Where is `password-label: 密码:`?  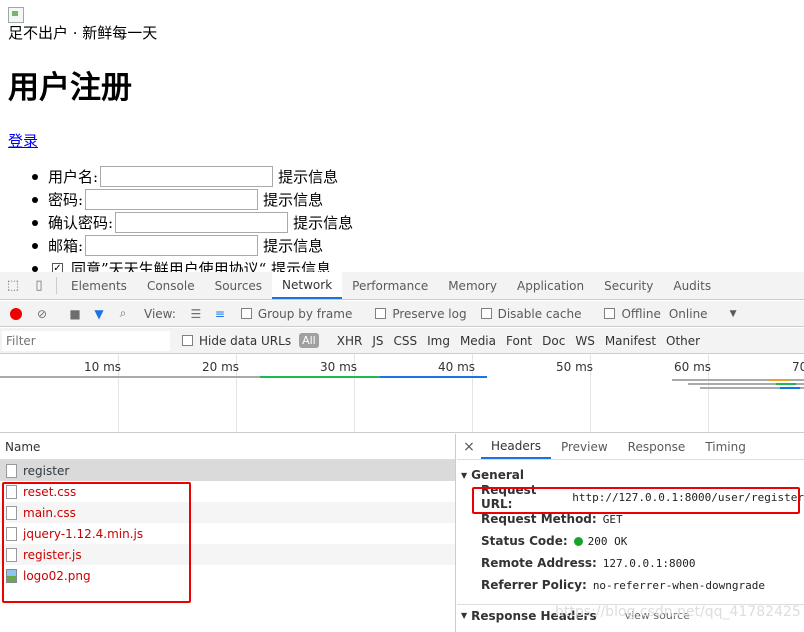 password-label: 密码: is located at coordinates (66, 199).